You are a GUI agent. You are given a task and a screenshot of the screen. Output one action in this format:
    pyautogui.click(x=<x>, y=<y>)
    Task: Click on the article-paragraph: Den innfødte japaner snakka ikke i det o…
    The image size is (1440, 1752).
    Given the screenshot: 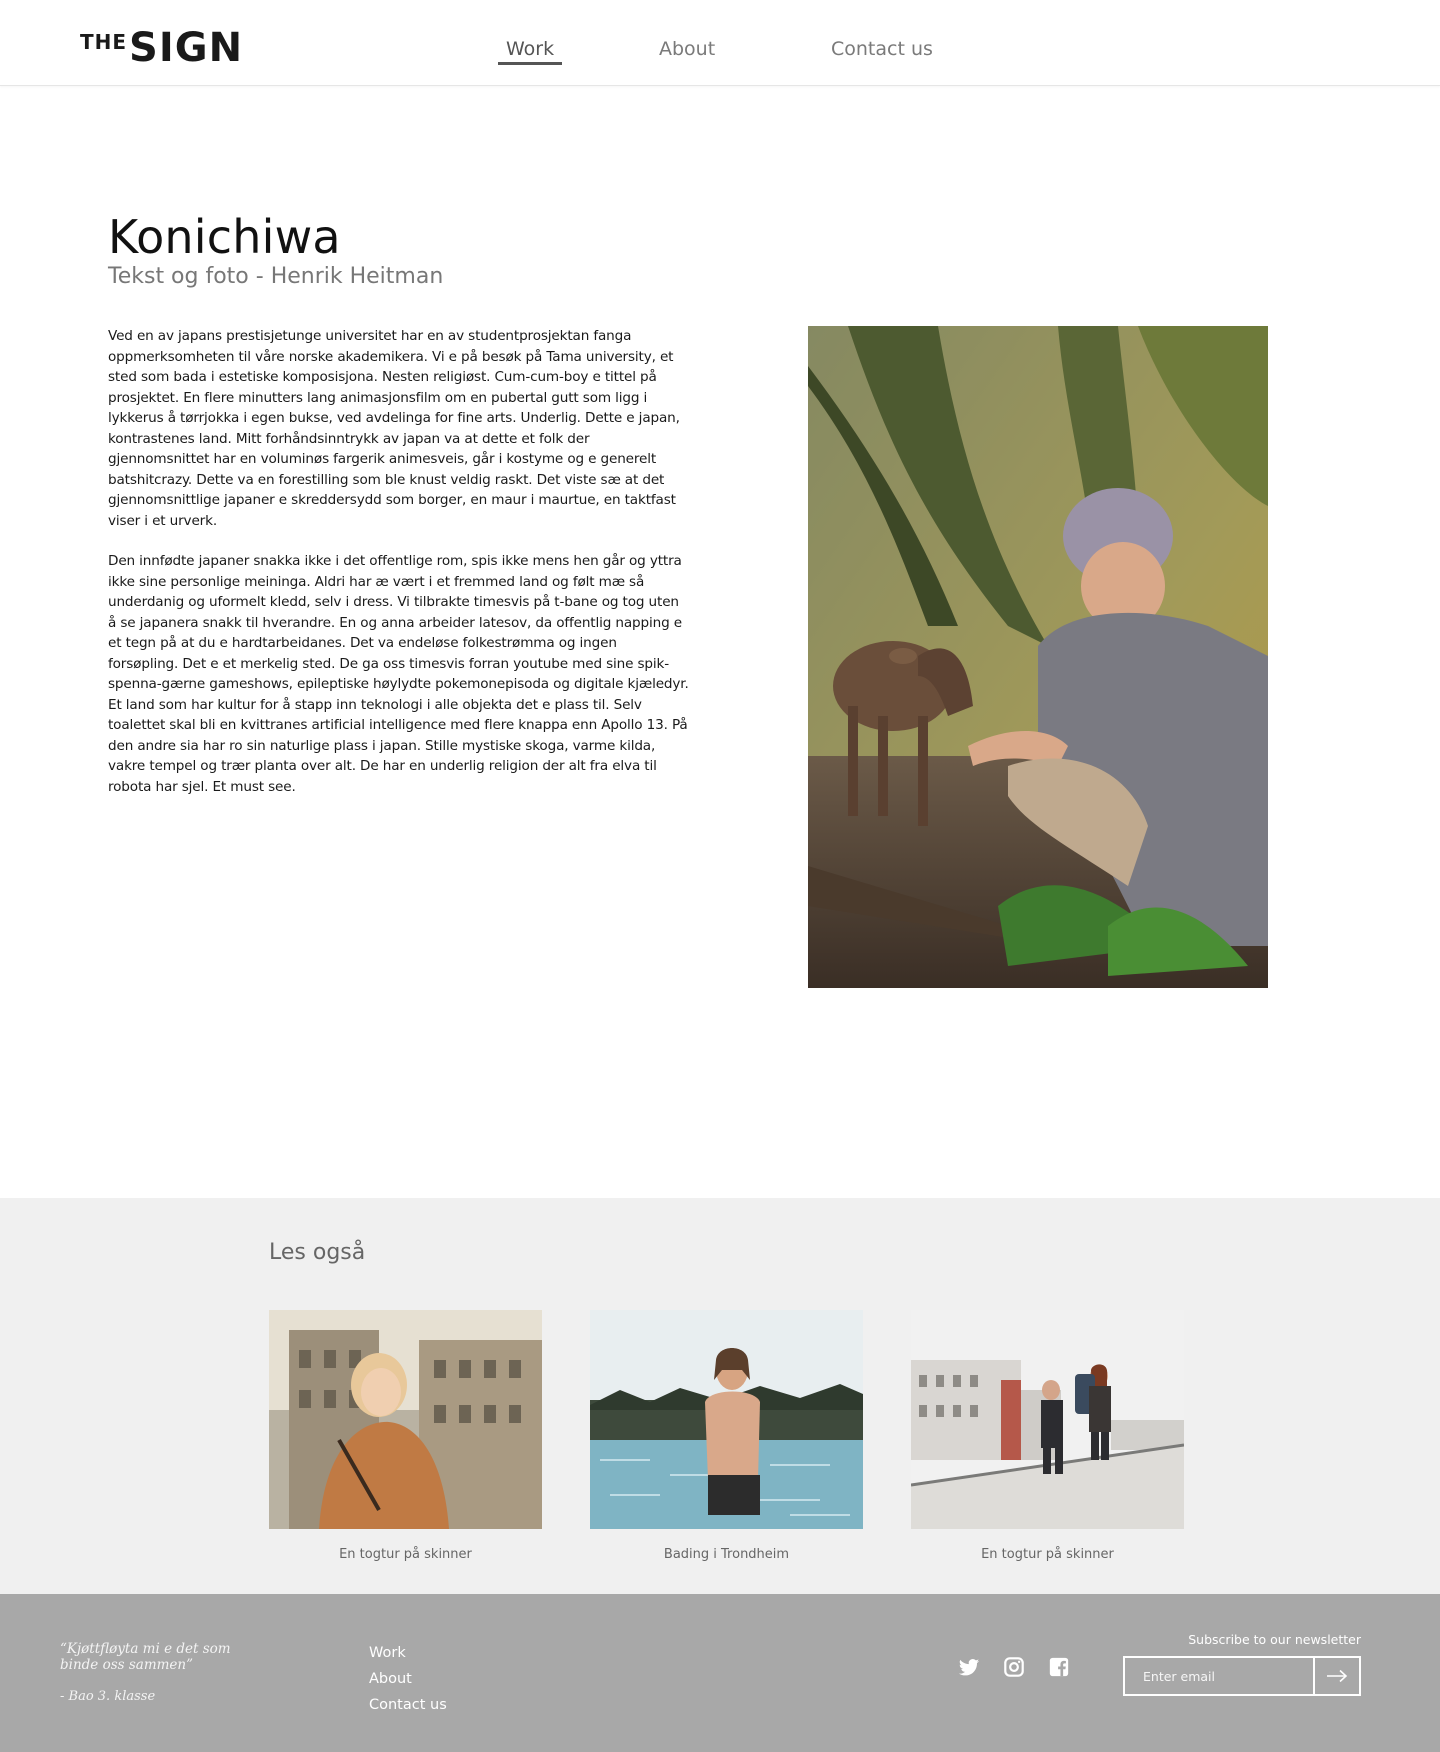 What is the action you would take?
    pyautogui.click(x=398, y=674)
    